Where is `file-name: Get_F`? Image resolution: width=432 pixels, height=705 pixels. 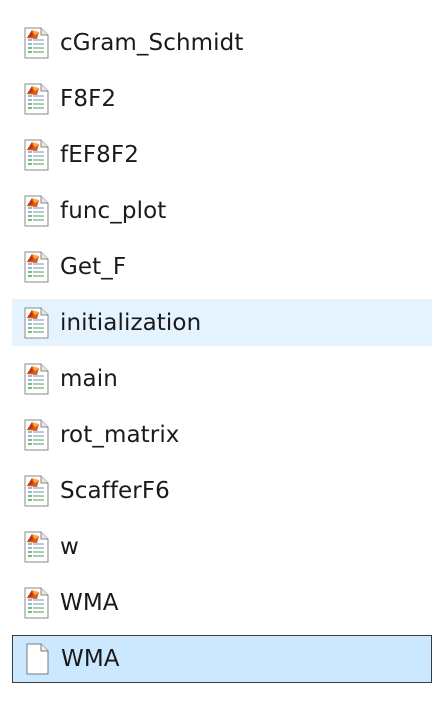
file-name: Get_F is located at coordinates (93, 267).